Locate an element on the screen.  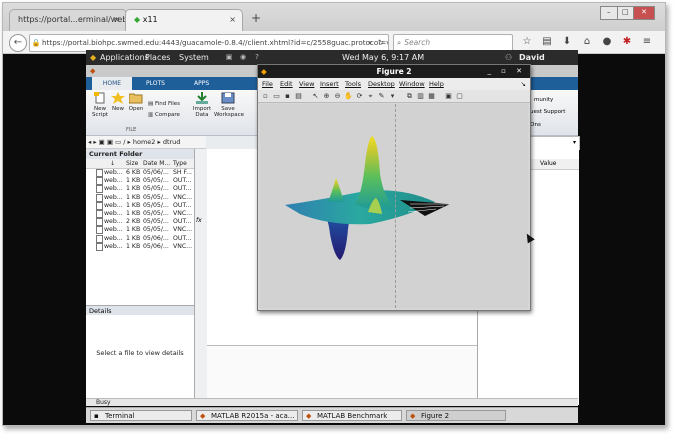
browser-launcher-icon: ◉ is located at coordinates (243, 57).